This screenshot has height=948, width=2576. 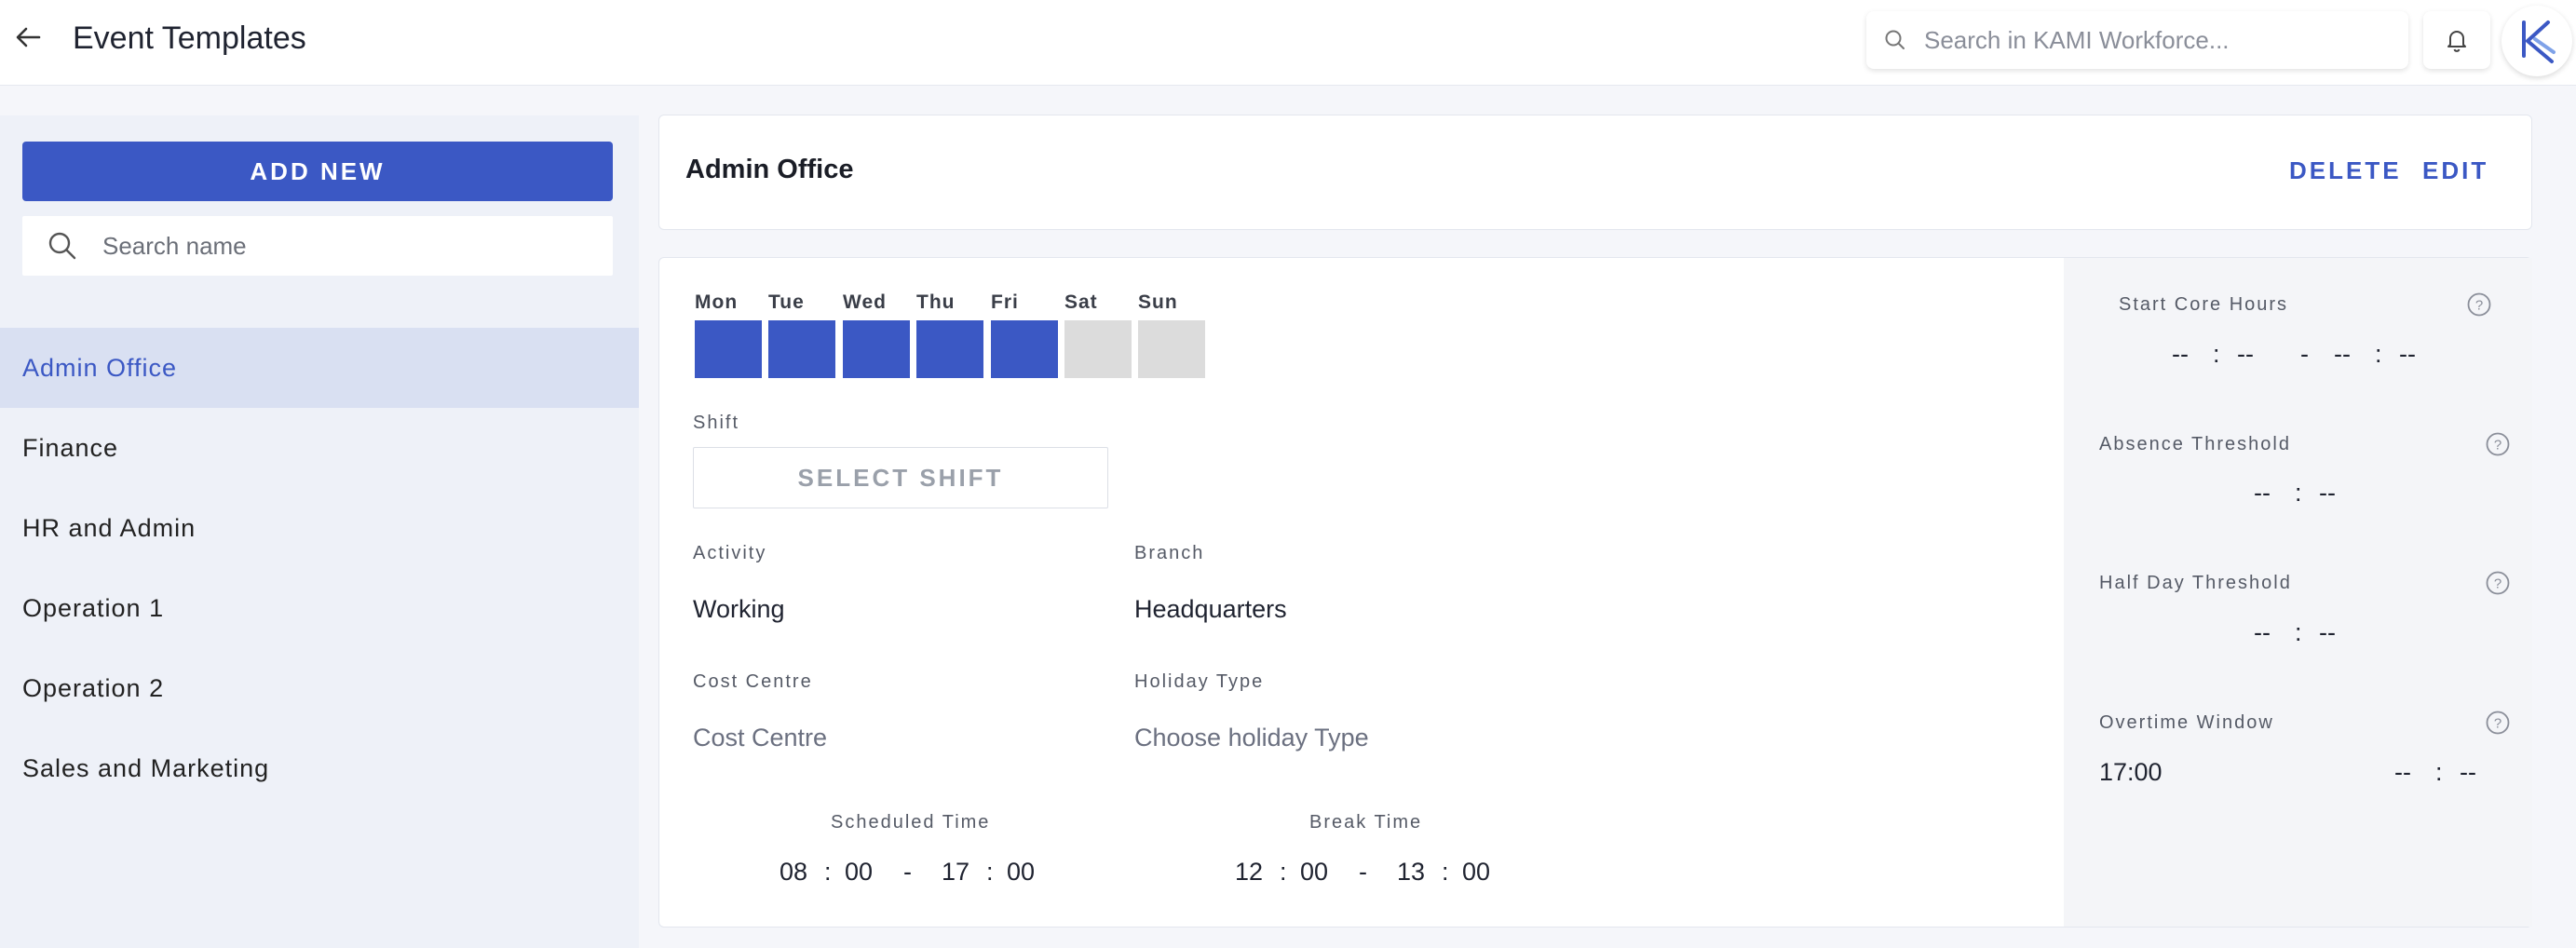 I want to click on day-toggle-wed, so click(x=876, y=349).